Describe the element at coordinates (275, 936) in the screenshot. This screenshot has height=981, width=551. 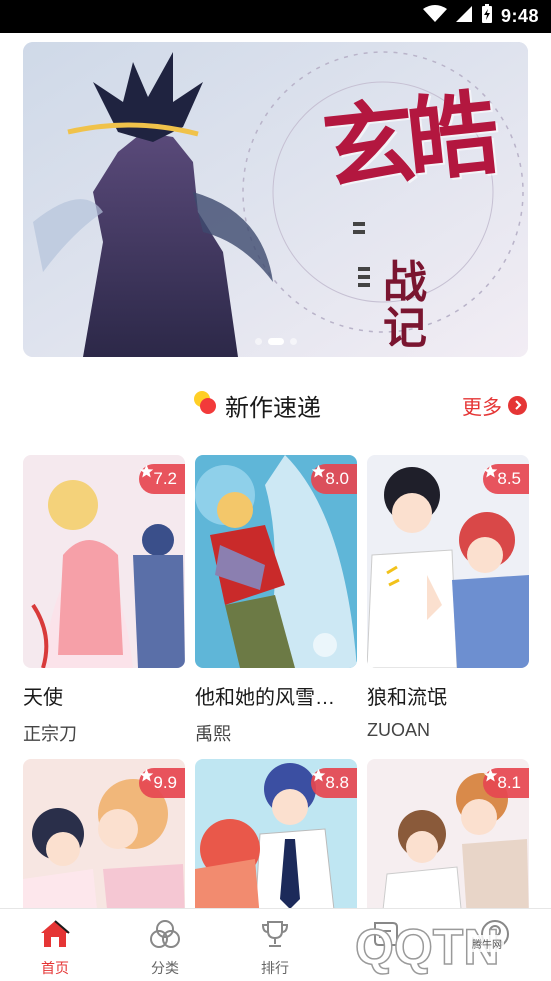
I see `trophy-icon` at that location.